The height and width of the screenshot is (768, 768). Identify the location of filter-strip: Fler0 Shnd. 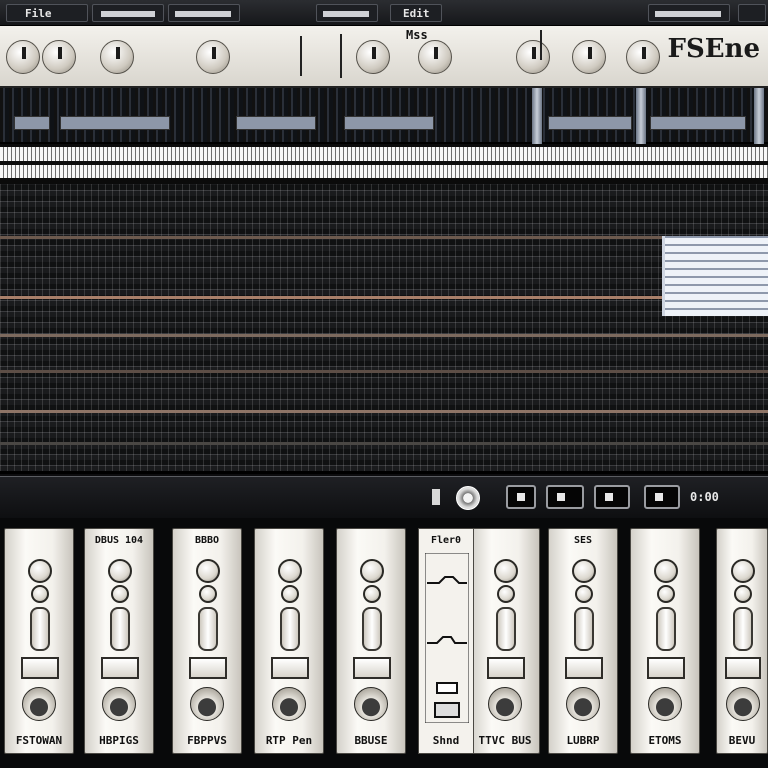
(446, 641).